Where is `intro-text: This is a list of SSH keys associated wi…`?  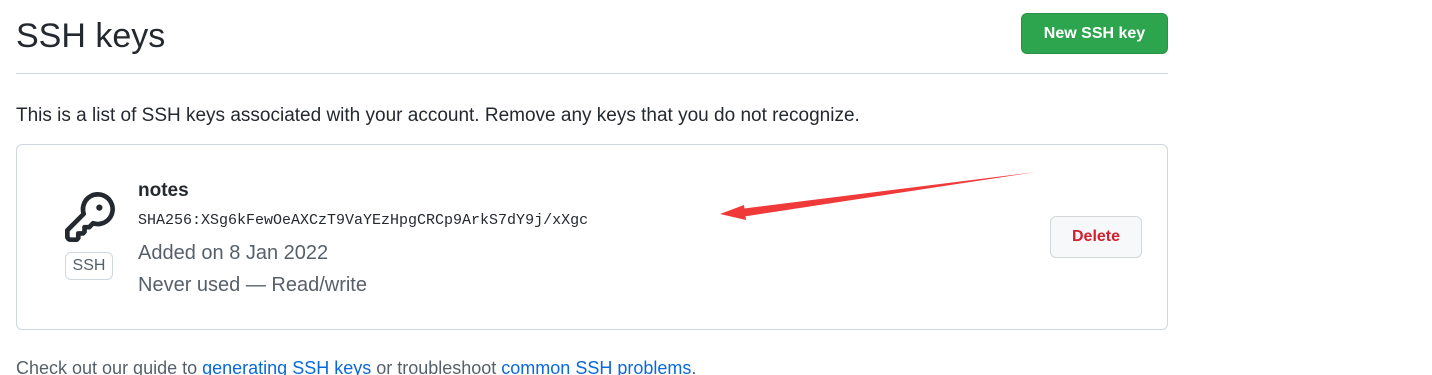
intro-text: This is a list of SSH keys associated wi… is located at coordinates (438, 115).